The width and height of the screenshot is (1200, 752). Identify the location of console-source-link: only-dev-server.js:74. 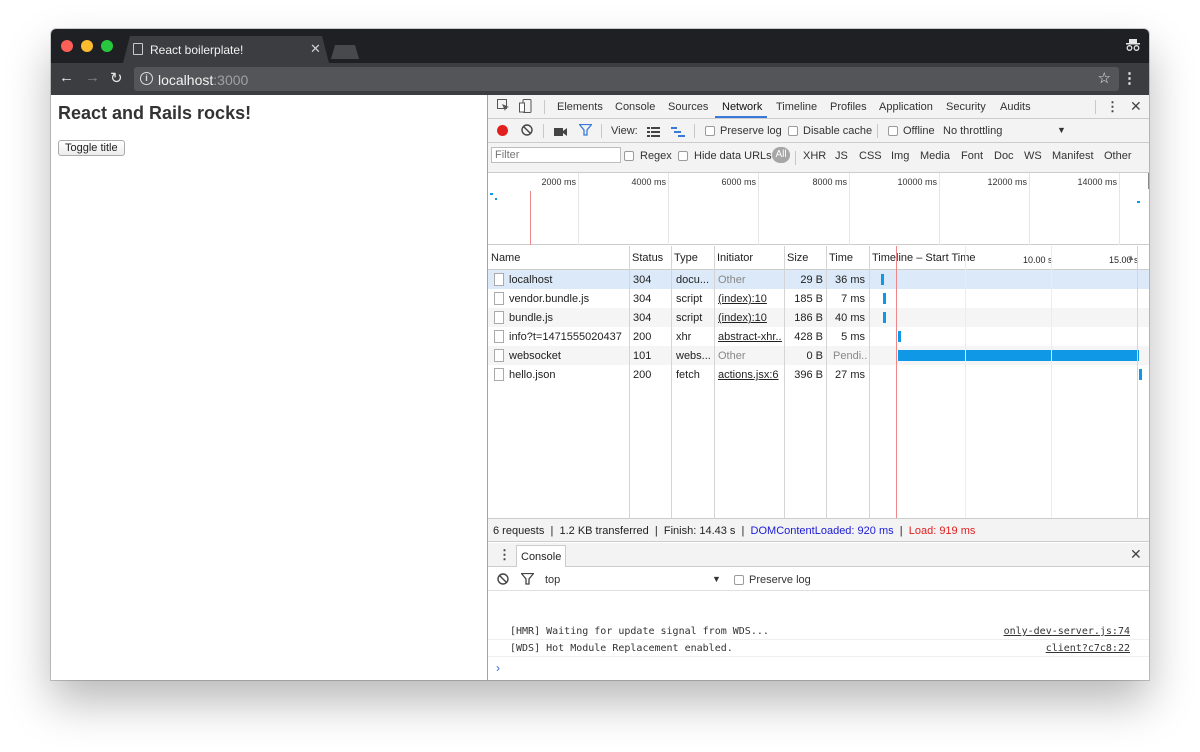
(1067, 631).